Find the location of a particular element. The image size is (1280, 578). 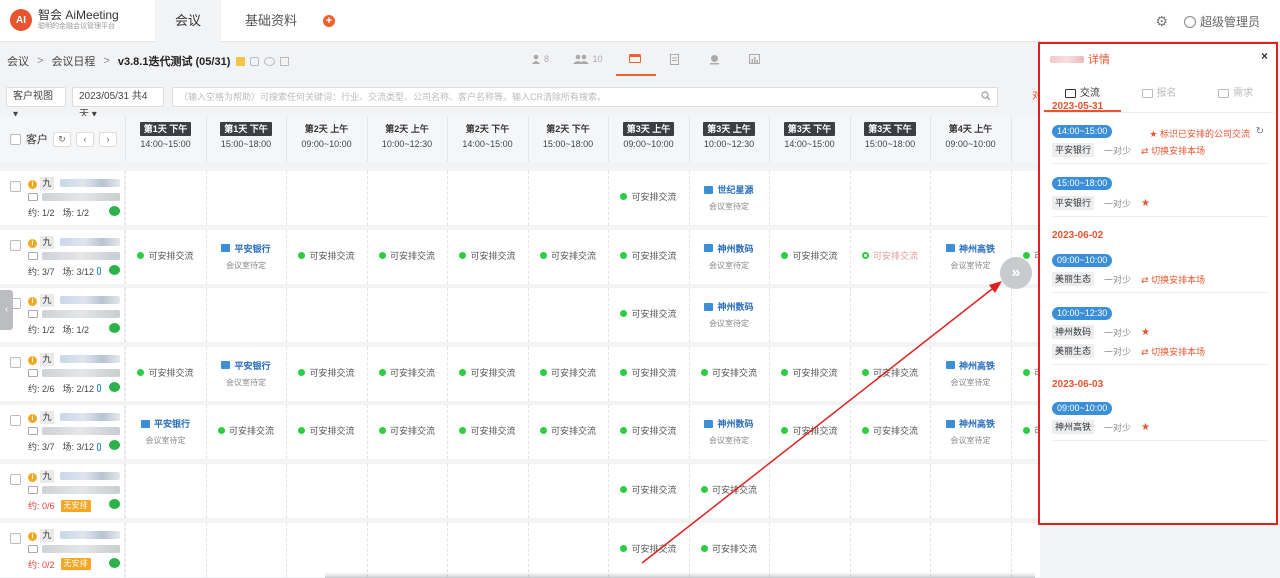

customer-info: i 九约: 0/2 无安排 is located at coordinates (62, 549).